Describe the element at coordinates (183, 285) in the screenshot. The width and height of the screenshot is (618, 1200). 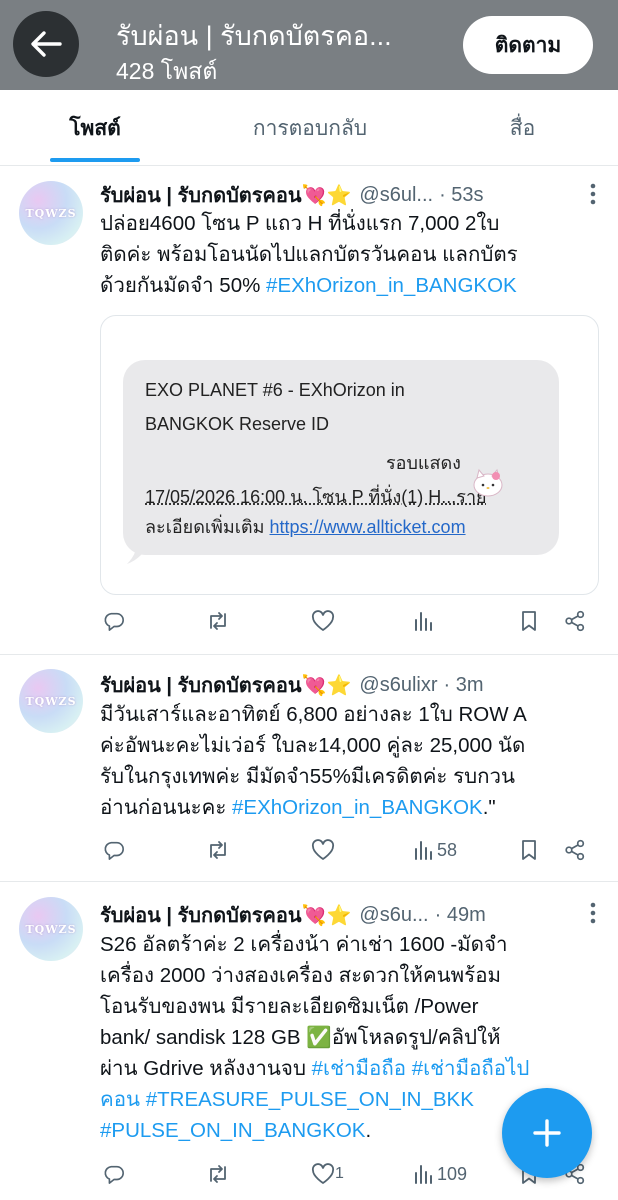
I see `post-line-text: ด้วยกันมัดจำ 50%` at that location.